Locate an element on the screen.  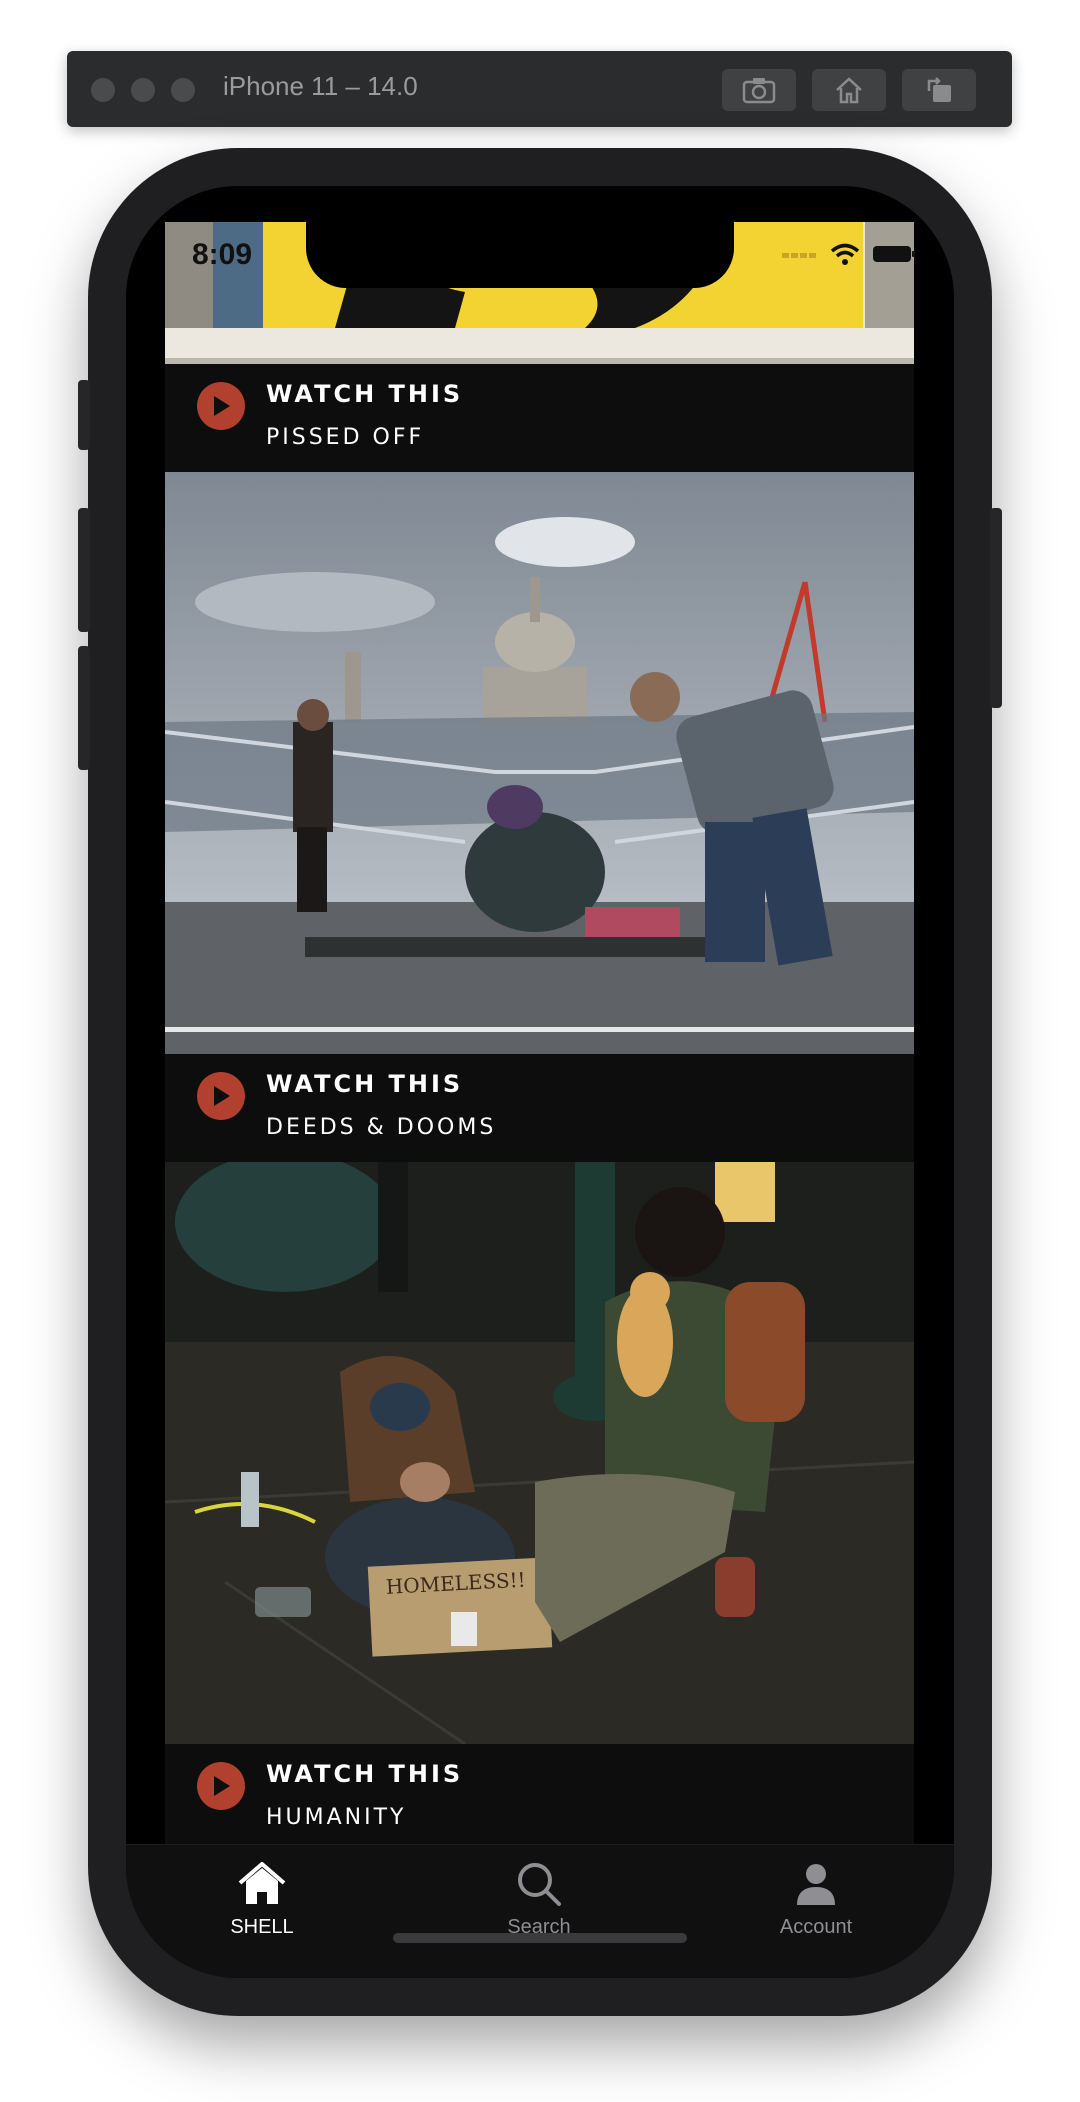
tab-bar: SHELL Search Account is located at coordinates (540, 1911).